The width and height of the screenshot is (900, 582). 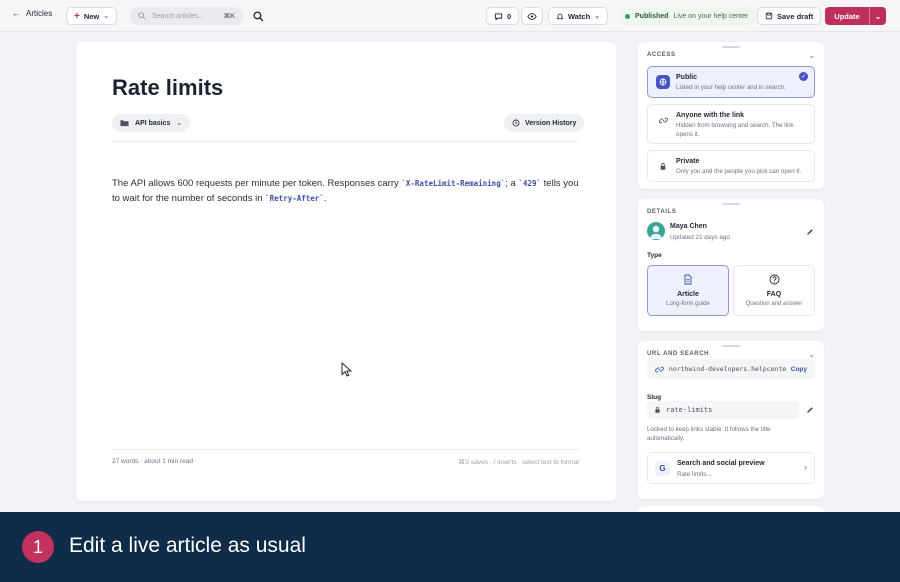 I want to click on word-count: 27 words · about 1 min read, so click(x=152, y=461).